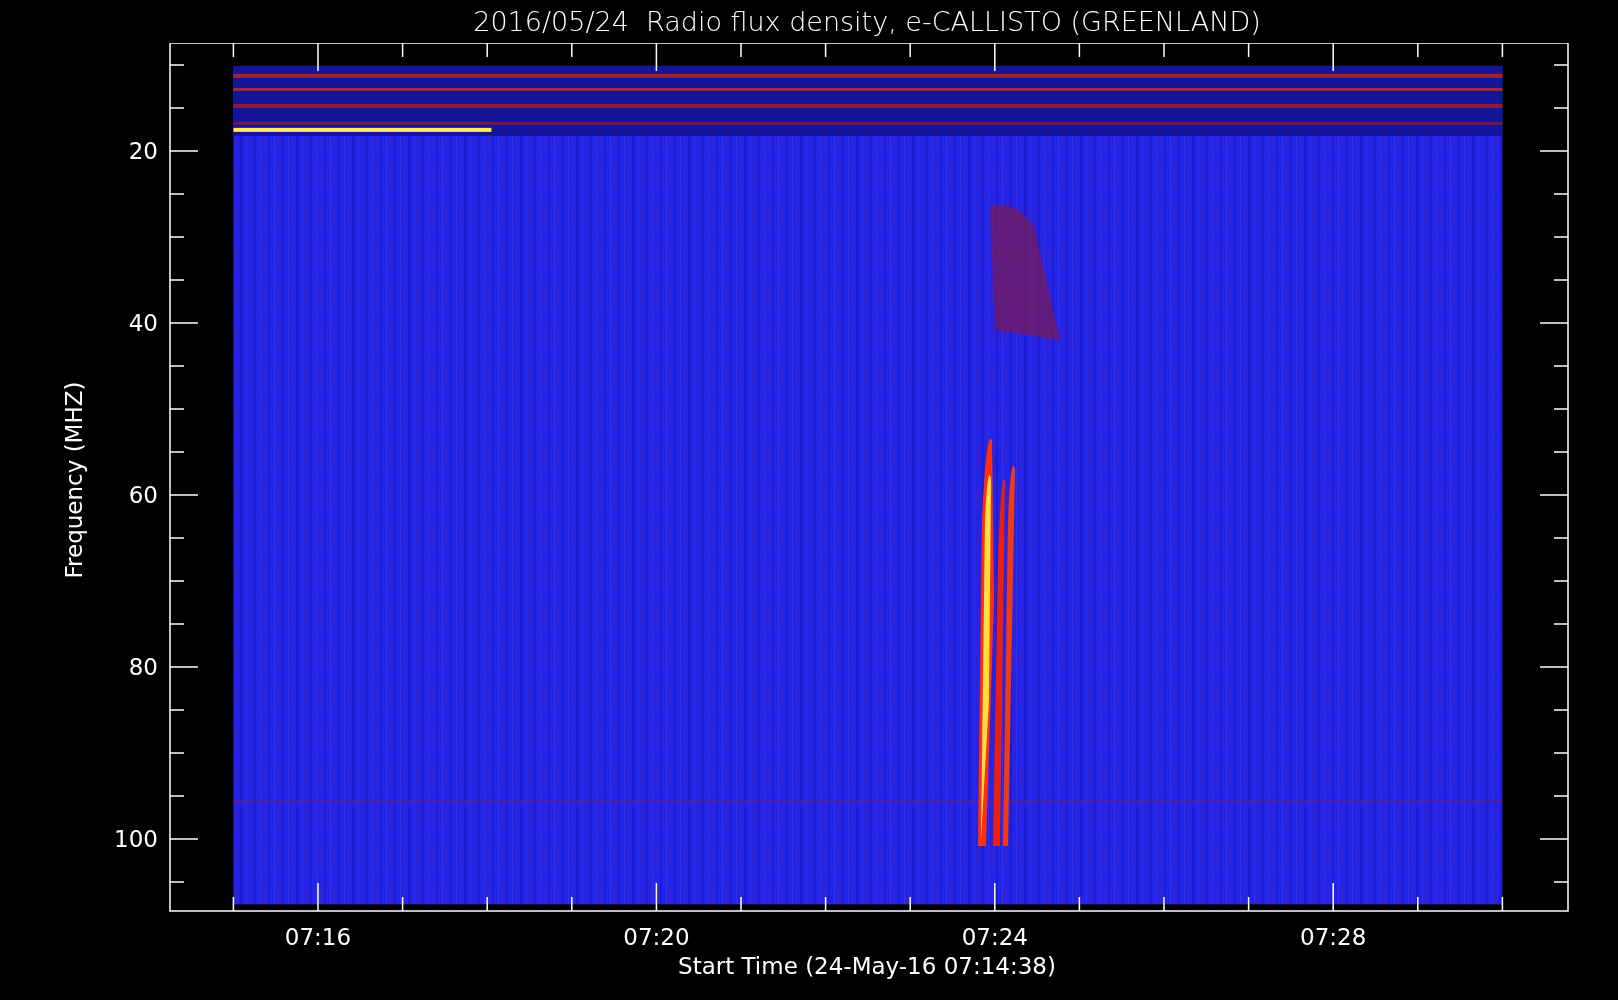  What do you see at coordinates (318, 937) in the screenshot?
I see `x-tick-label: 07:16` at bounding box center [318, 937].